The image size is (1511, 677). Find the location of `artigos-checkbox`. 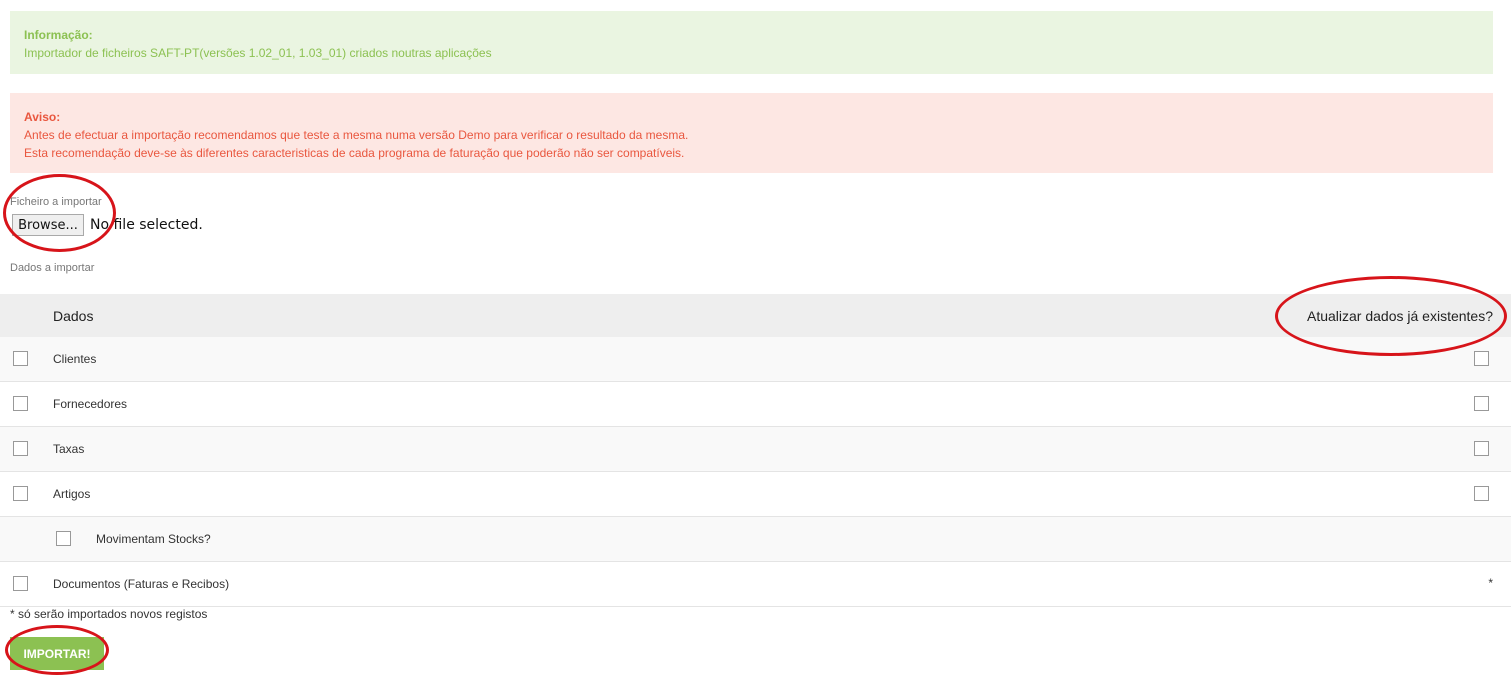

artigos-checkbox is located at coordinates (20, 493).